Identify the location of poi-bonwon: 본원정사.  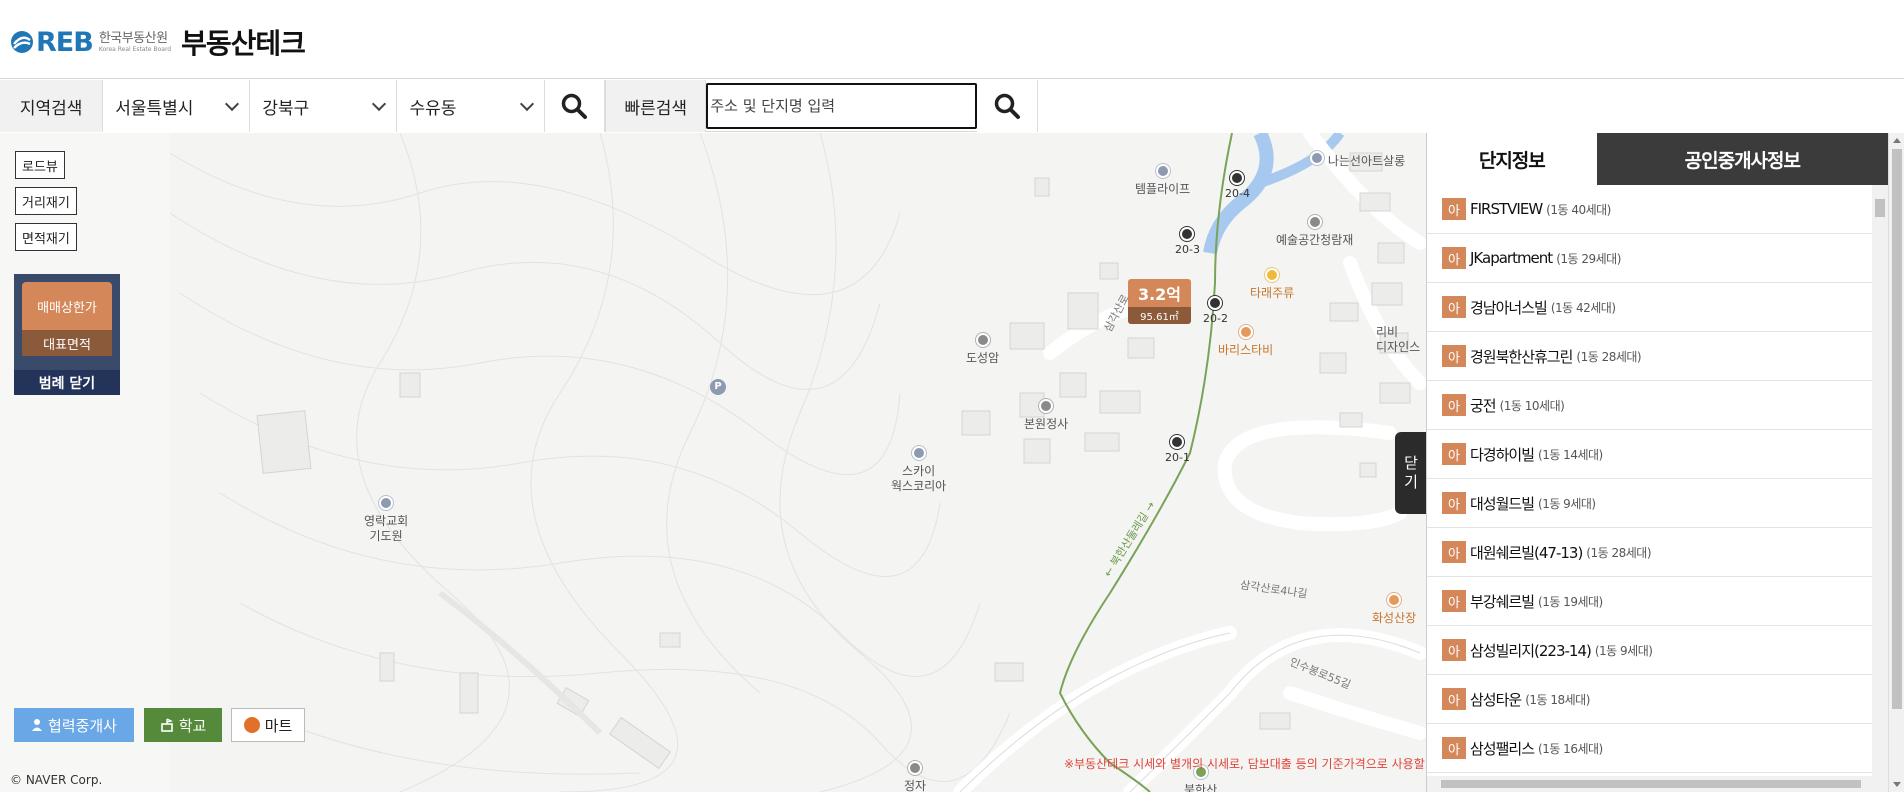
(1046, 415).